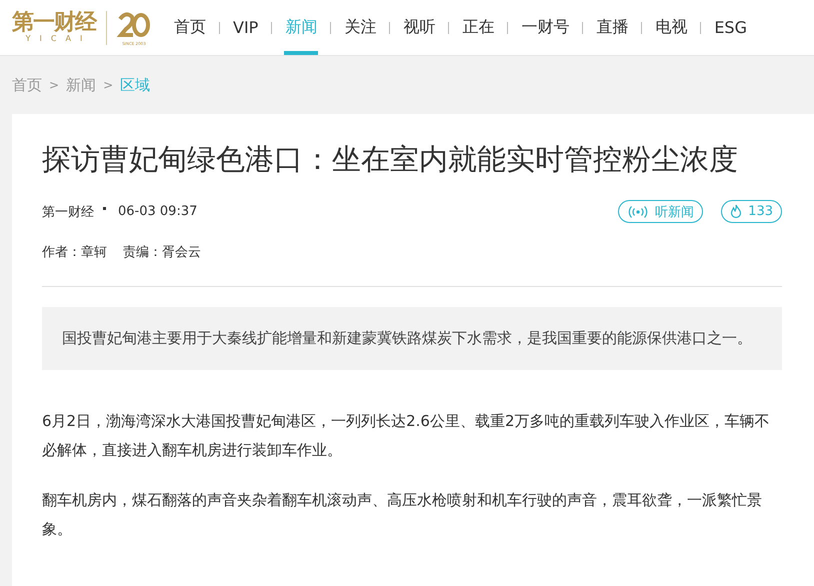  I want to click on logo-latin: YICAI, so click(58, 39).